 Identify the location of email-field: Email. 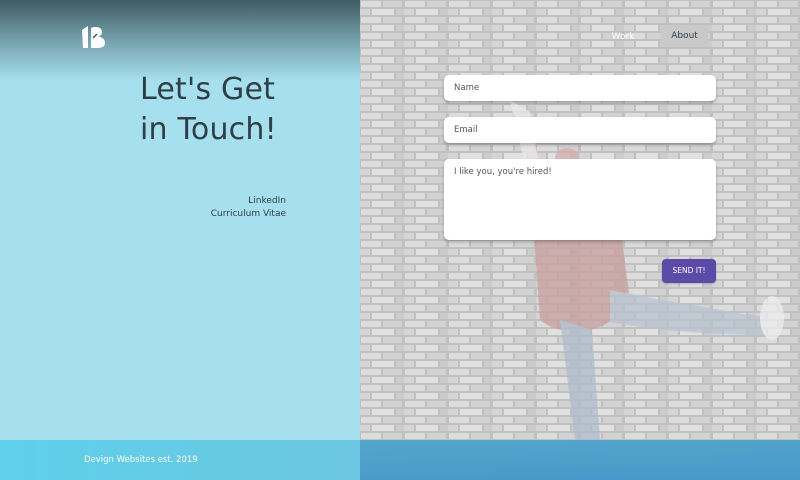
(580, 130).